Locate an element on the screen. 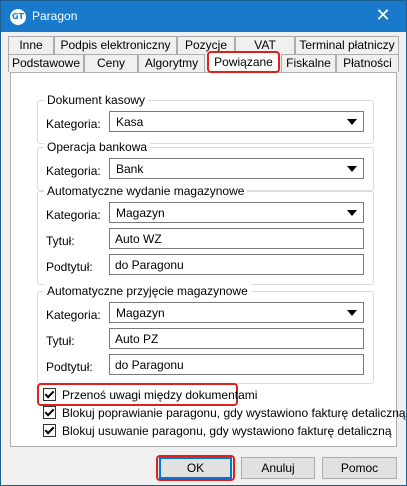 The width and height of the screenshot is (407, 486). group-legend: Dokument kasowy is located at coordinates (96, 100).